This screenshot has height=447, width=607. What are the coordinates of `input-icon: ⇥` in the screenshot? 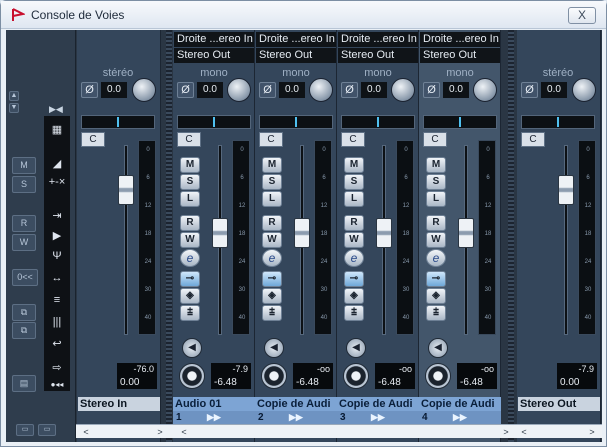 It's located at (57, 216).